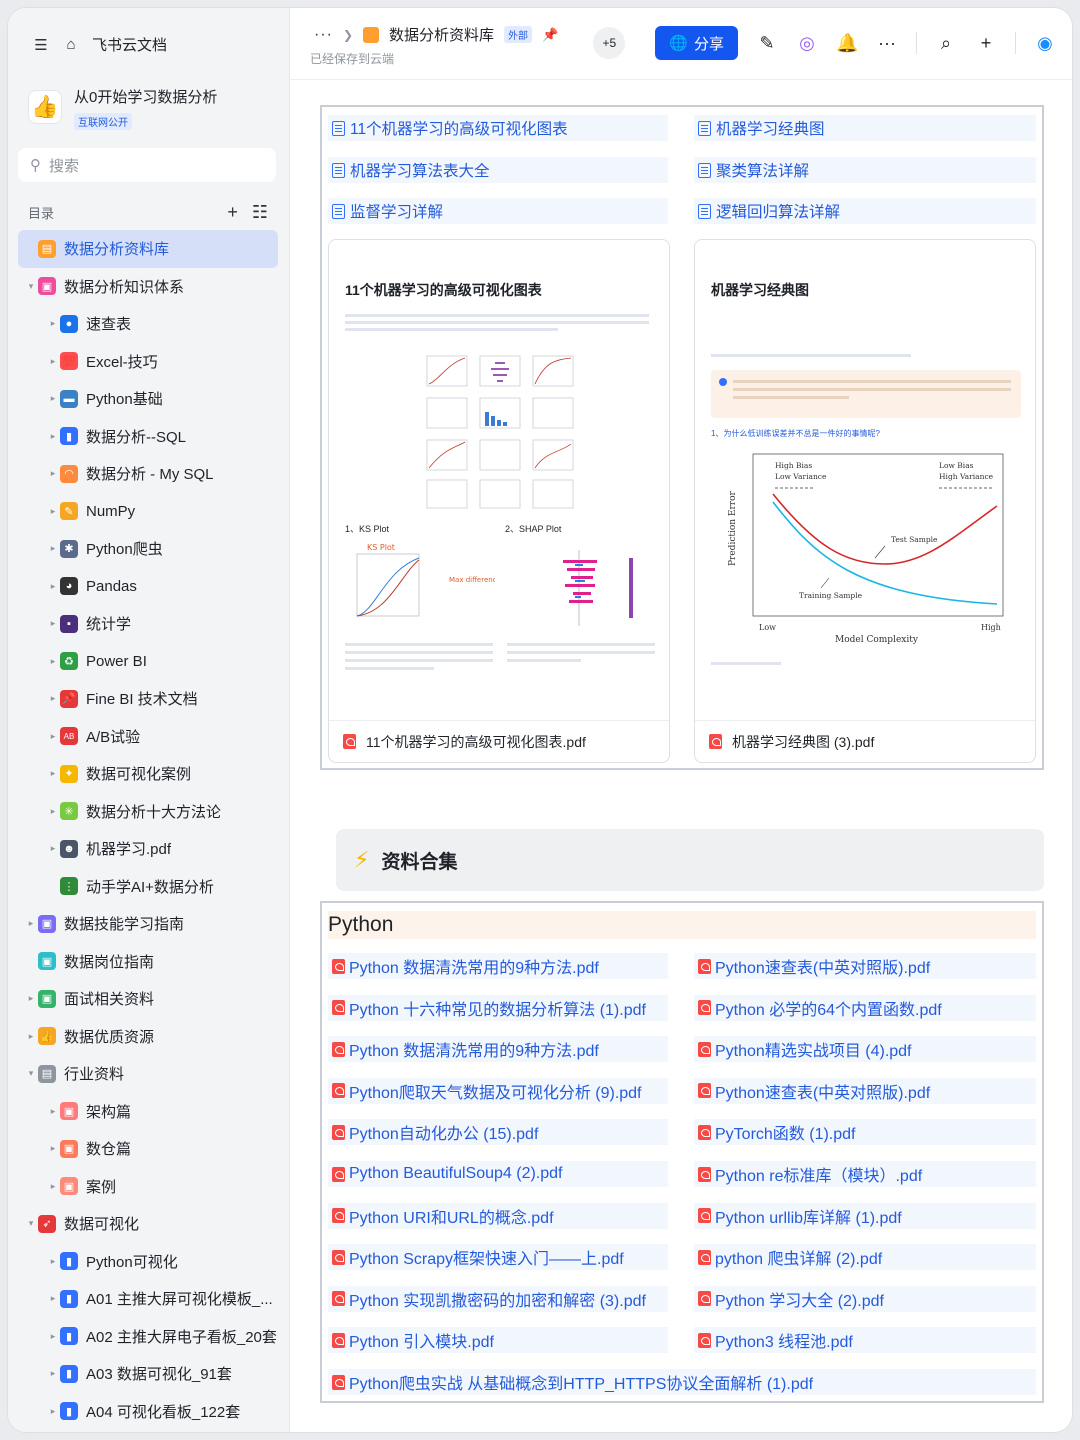  Describe the element at coordinates (148, 887) in the screenshot. I see `sidebar-item: ⋮ 动手学AI+数据分析` at that location.